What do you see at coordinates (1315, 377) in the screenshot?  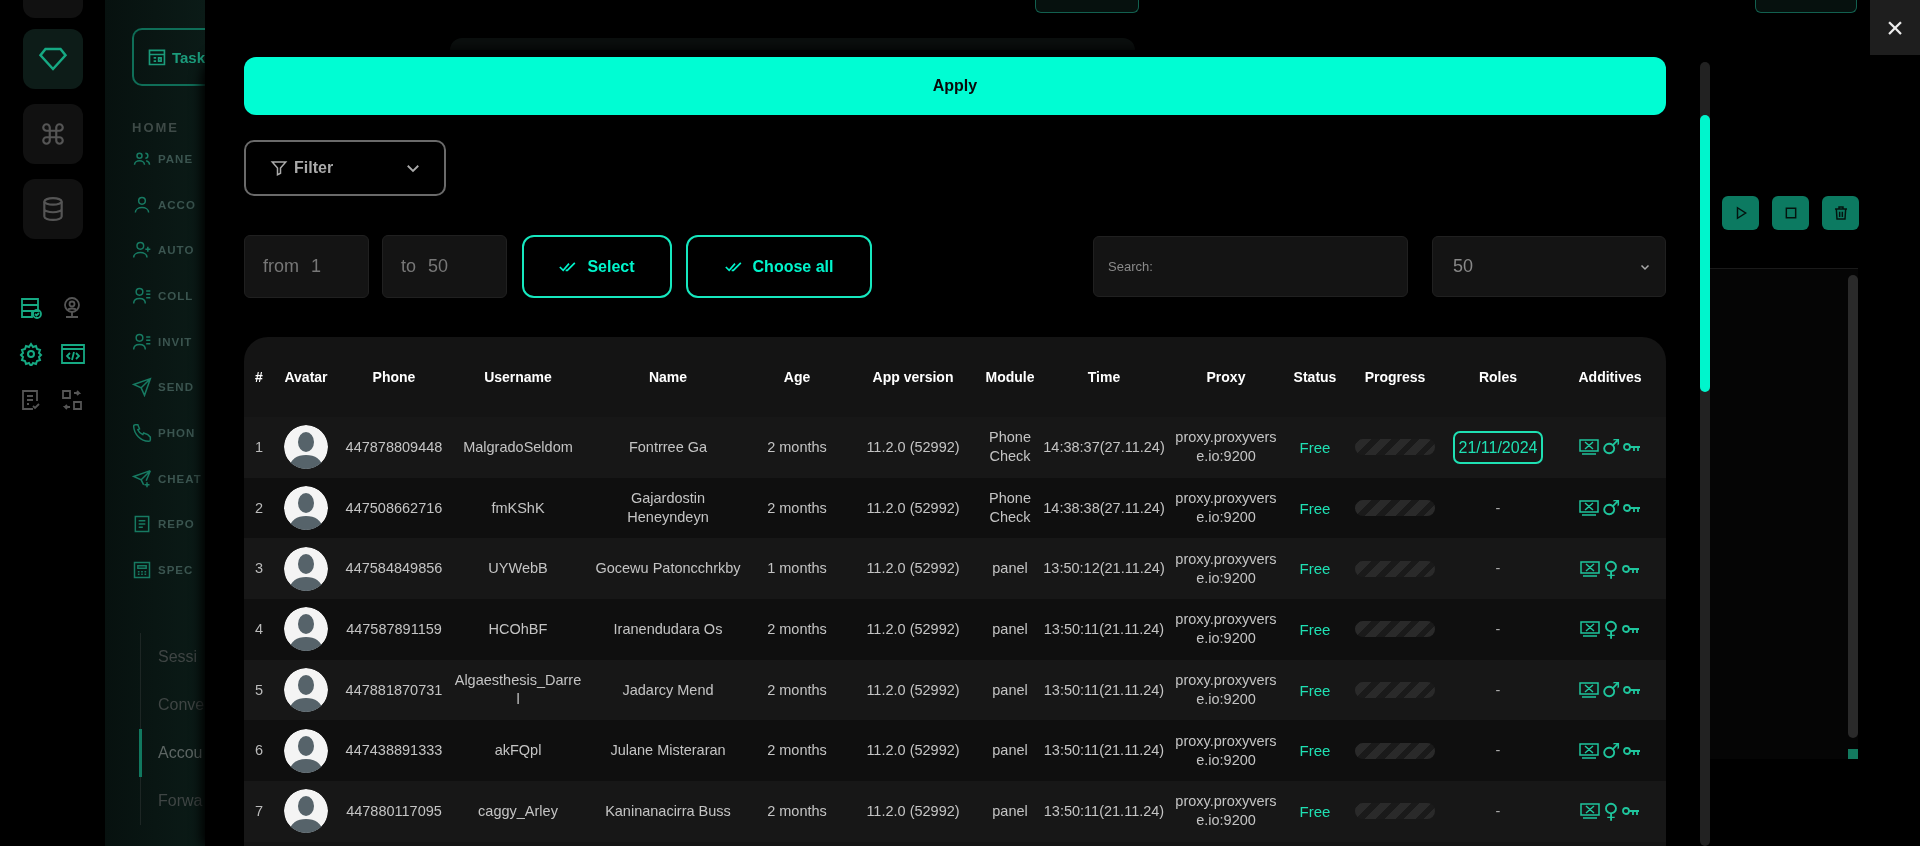 I see `column-header: Status` at bounding box center [1315, 377].